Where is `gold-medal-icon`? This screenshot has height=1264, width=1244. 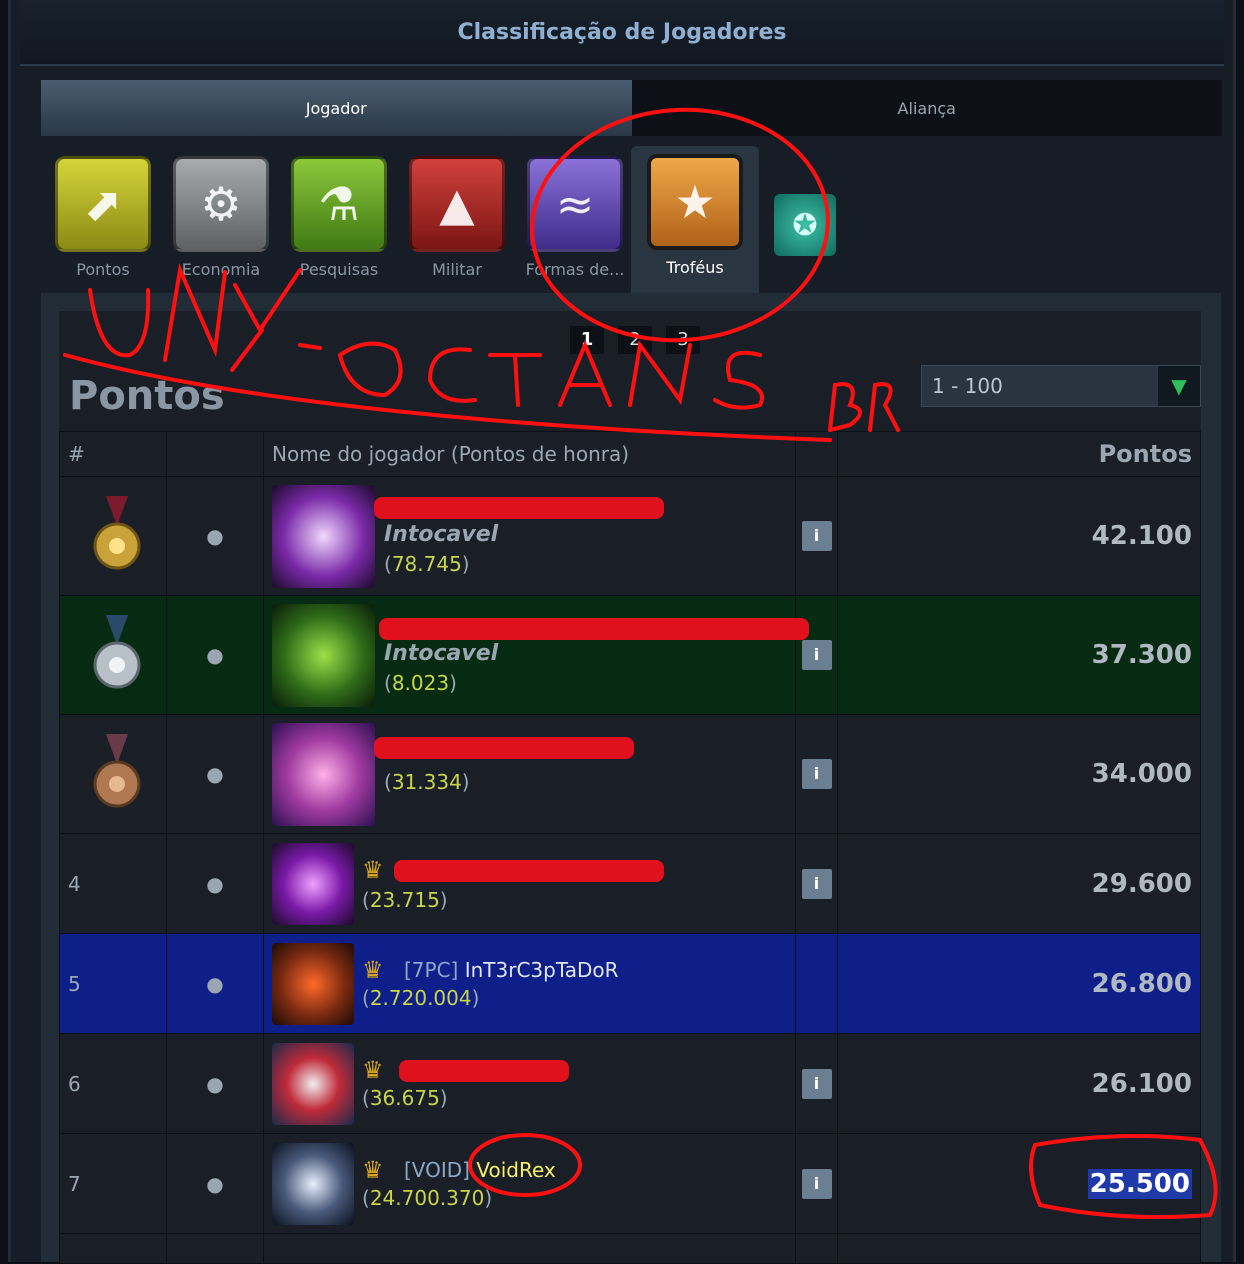 gold-medal-icon is located at coordinates (117, 533).